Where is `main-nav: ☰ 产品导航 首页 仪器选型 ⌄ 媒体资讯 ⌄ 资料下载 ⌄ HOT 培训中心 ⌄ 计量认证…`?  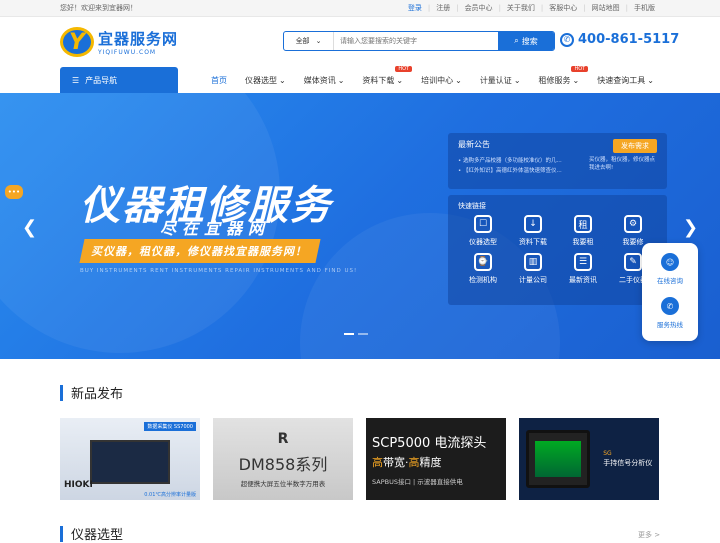 main-nav: ☰ 产品导航 首页 仪器选型 ⌄ 媒体资讯 ⌄ 资料下载 ⌄ HOT 培训中心 ⌄ 计量认证… is located at coordinates (360, 79).